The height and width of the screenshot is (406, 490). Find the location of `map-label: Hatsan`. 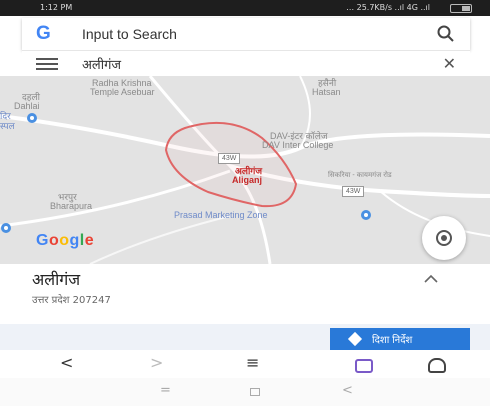

map-label: Hatsan is located at coordinates (326, 92).